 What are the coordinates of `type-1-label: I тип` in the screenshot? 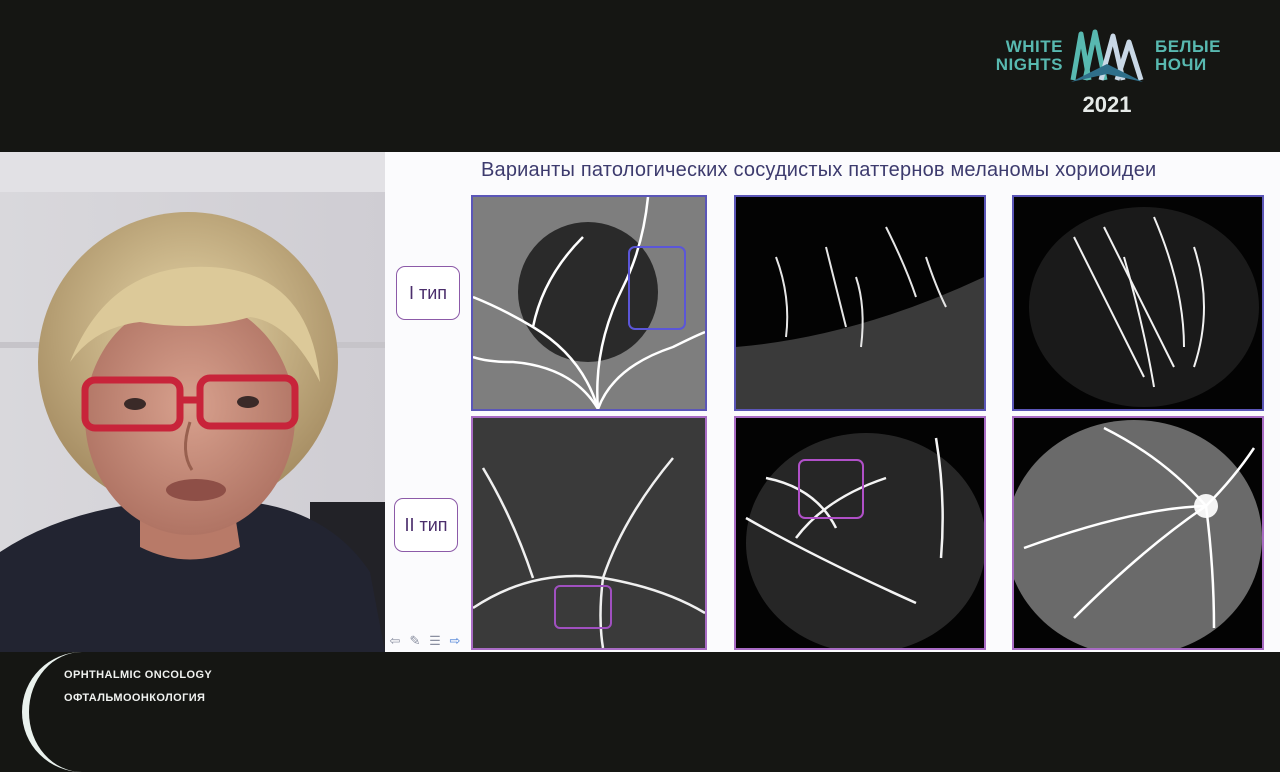 It's located at (428, 293).